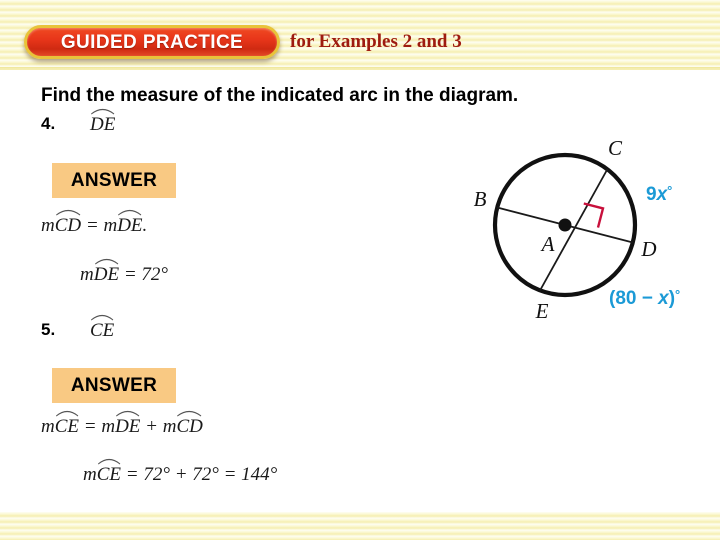  Describe the element at coordinates (151, 426) in the screenshot. I see `plus-1: +` at that location.